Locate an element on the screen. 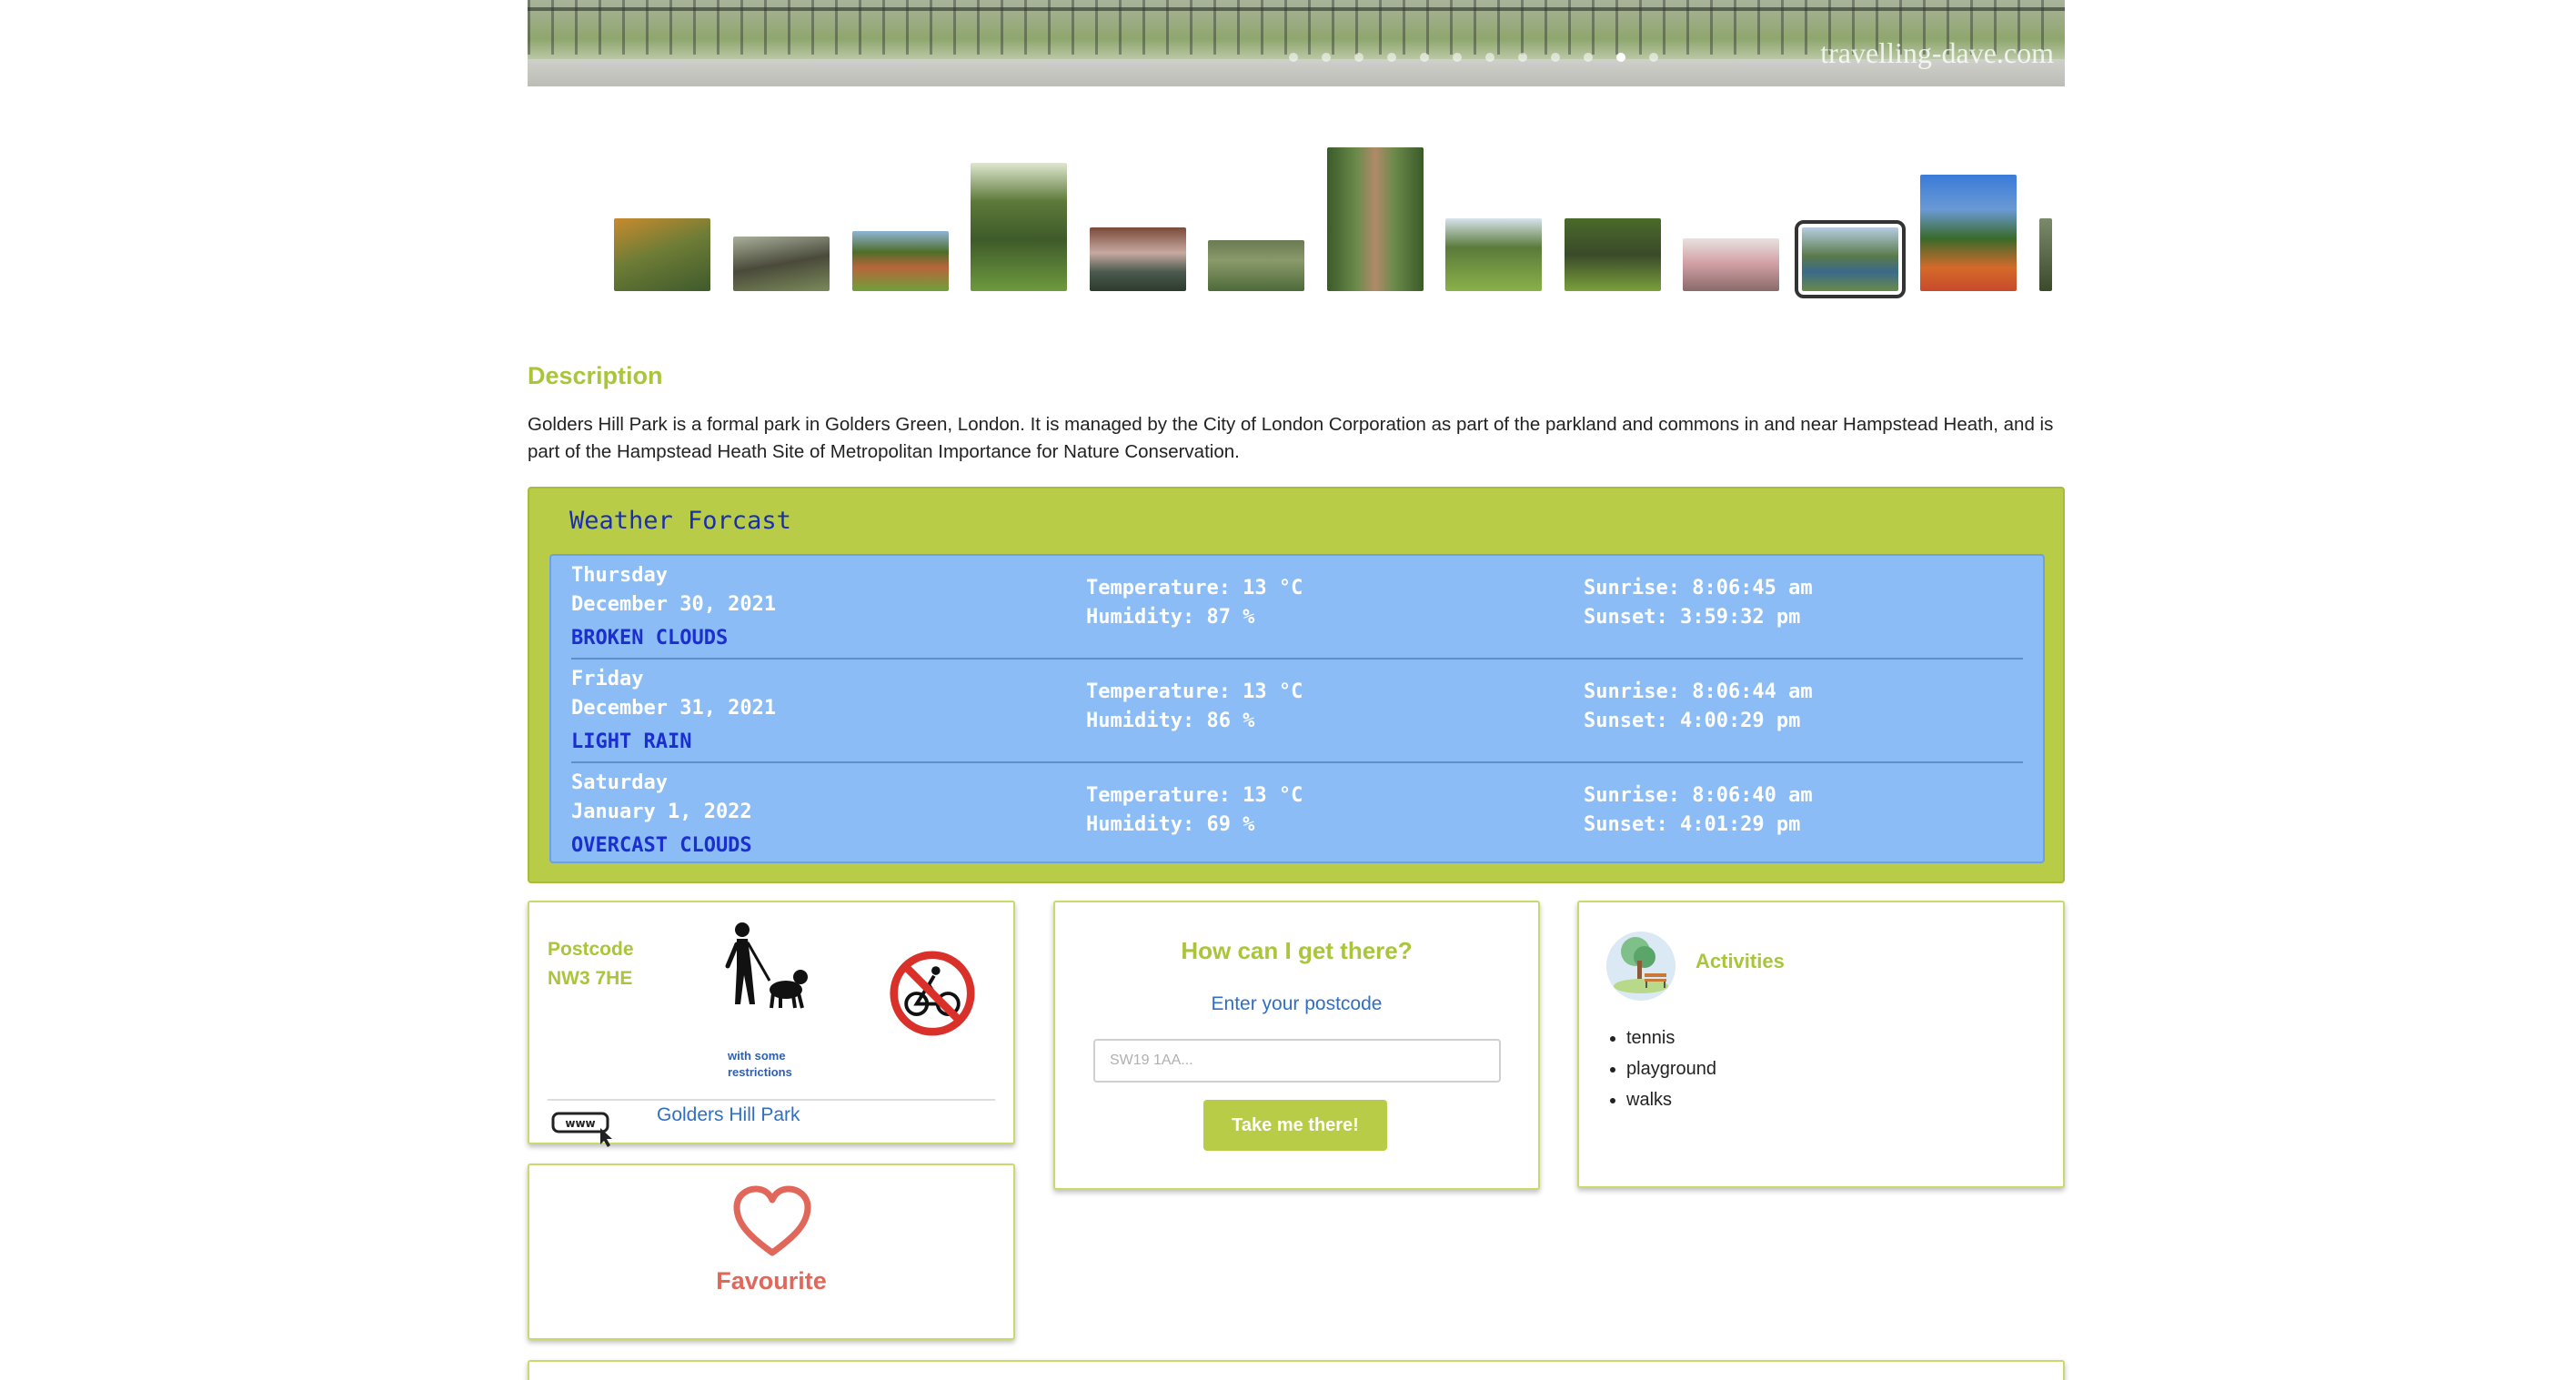  thumb-pond-view-selected is located at coordinates (1850, 259).